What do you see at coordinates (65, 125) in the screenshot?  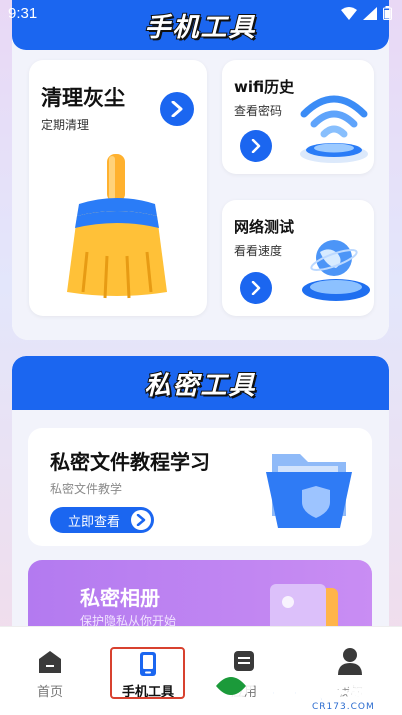 I see `clean-dust-subtitle: 定期清理` at bounding box center [65, 125].